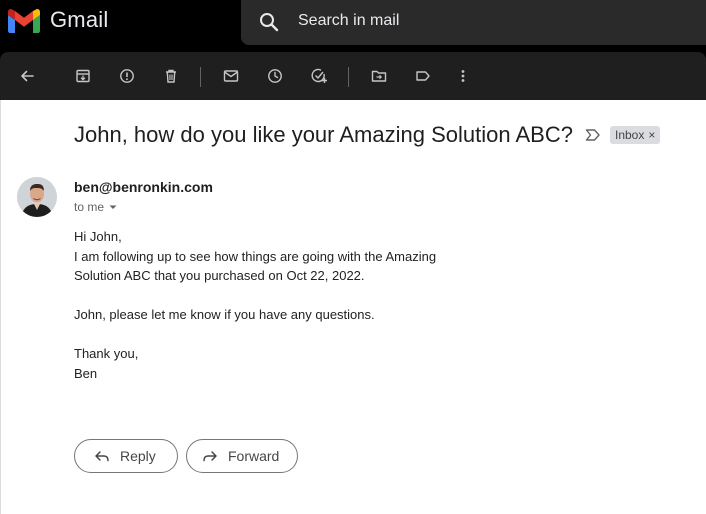 This screenshot has width=706, height=514. What do you see at coordinates (83, 76) in the screenshot?
I see `archive-icon` at bounding box center [83, 76].